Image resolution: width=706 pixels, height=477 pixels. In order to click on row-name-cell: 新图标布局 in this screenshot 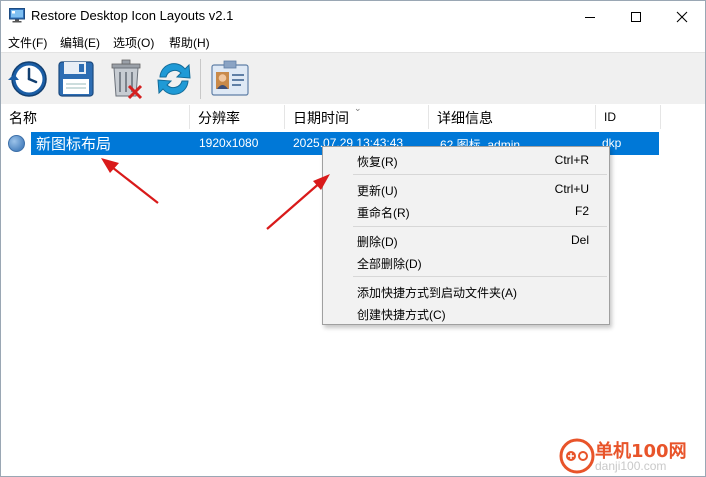, I will do `click(74, 144)`.